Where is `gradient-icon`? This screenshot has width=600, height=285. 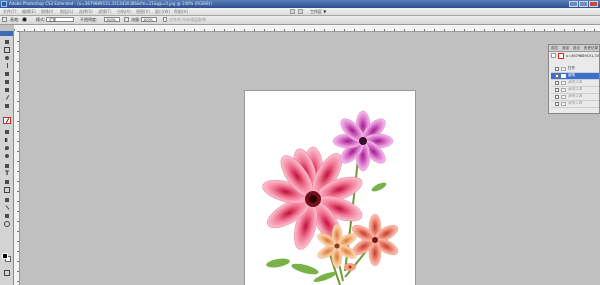
gradient-icon is located at coordinates (7, 139).